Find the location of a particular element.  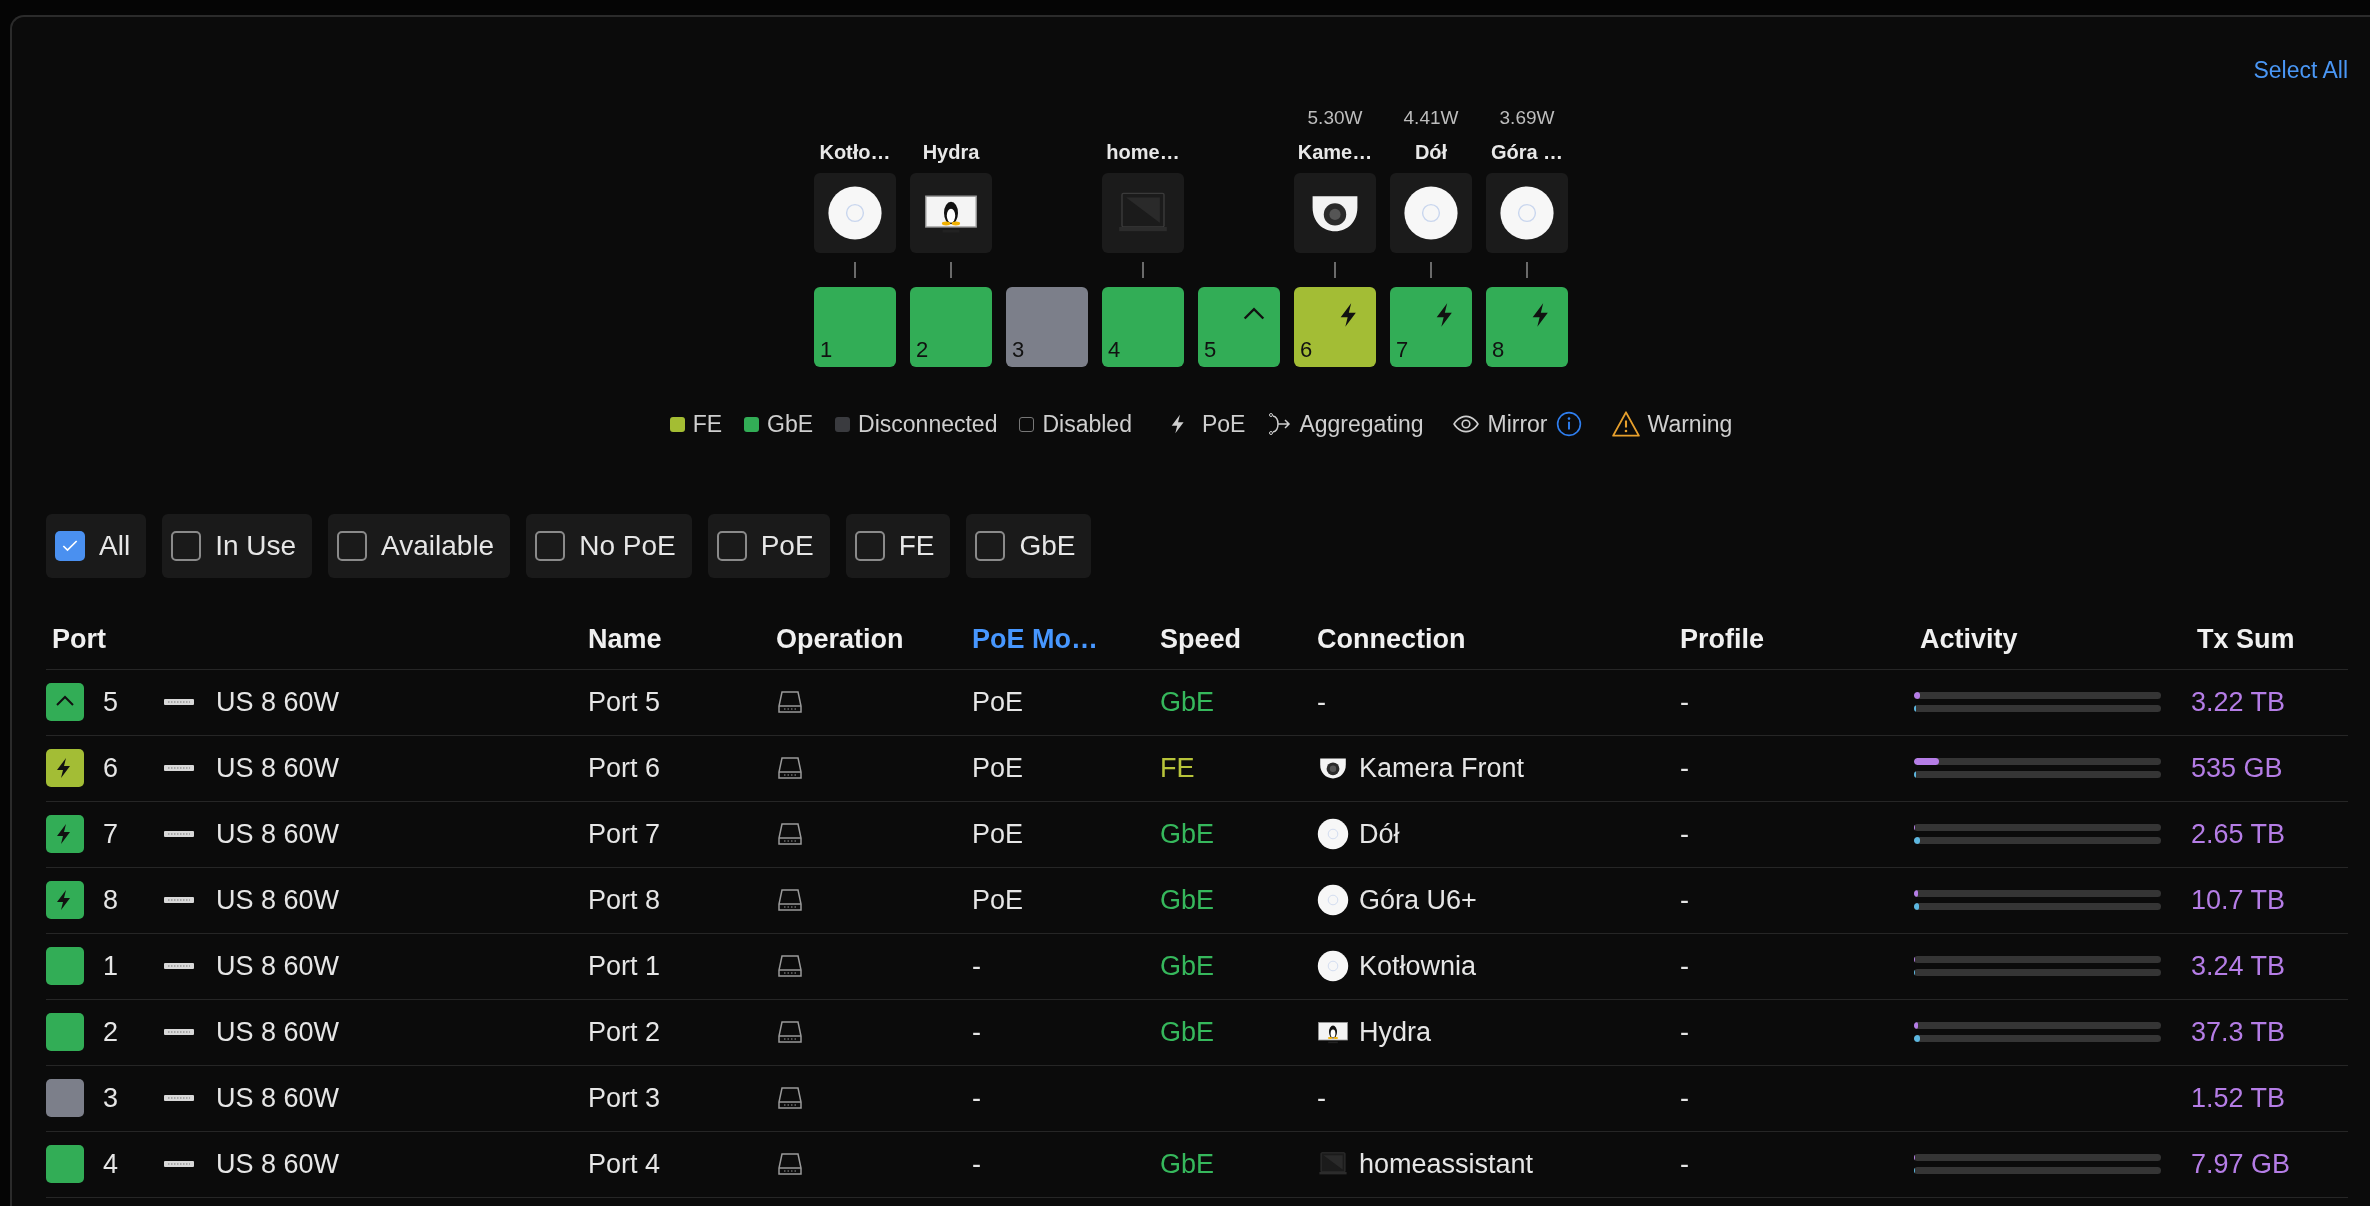

select-all-link: Select All is located at coordinates (2300, 81).